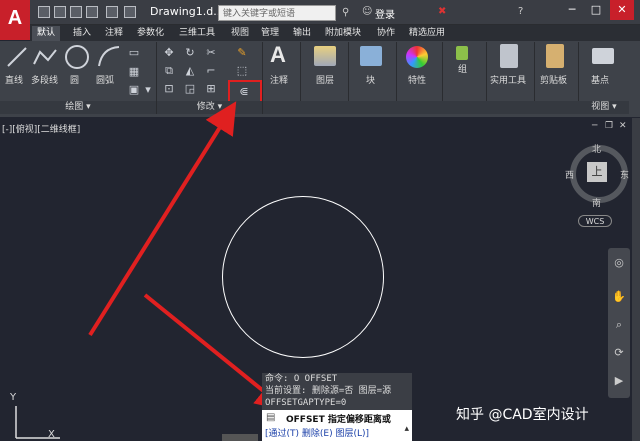 The height and width of the screenshot is (441, 640). What do you see at coordinates (570, 176) in the screenshot?
I see `compass-west-label: 西` at bounding box center [570, 176].